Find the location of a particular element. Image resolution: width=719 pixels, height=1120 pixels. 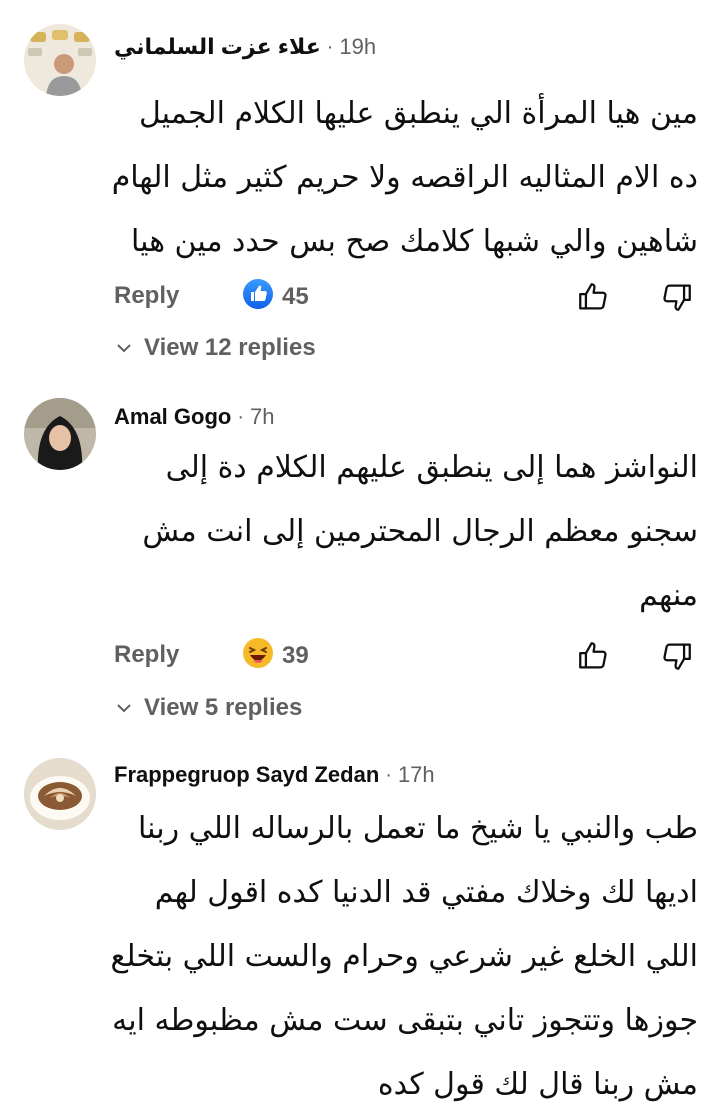

author-name: Amal Gogo is located at coordinates (172, 417).